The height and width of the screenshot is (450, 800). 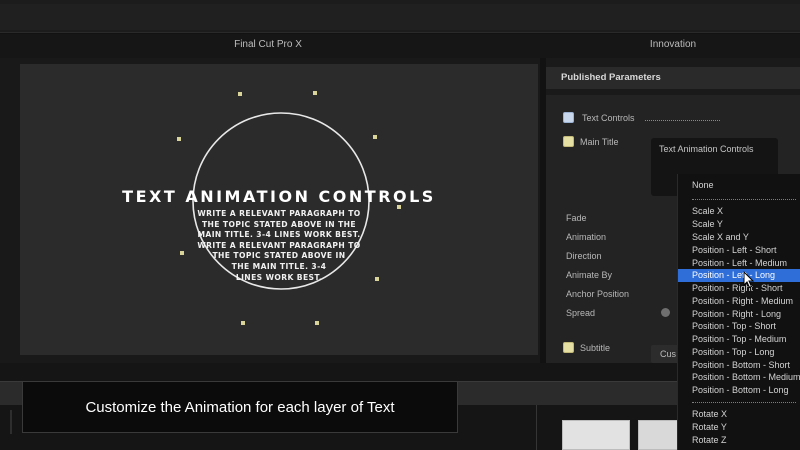 What do you see at coordinates (586, 237) in the screenshot?
I see `param-animation: Animation` at bounding box center [586, 237].